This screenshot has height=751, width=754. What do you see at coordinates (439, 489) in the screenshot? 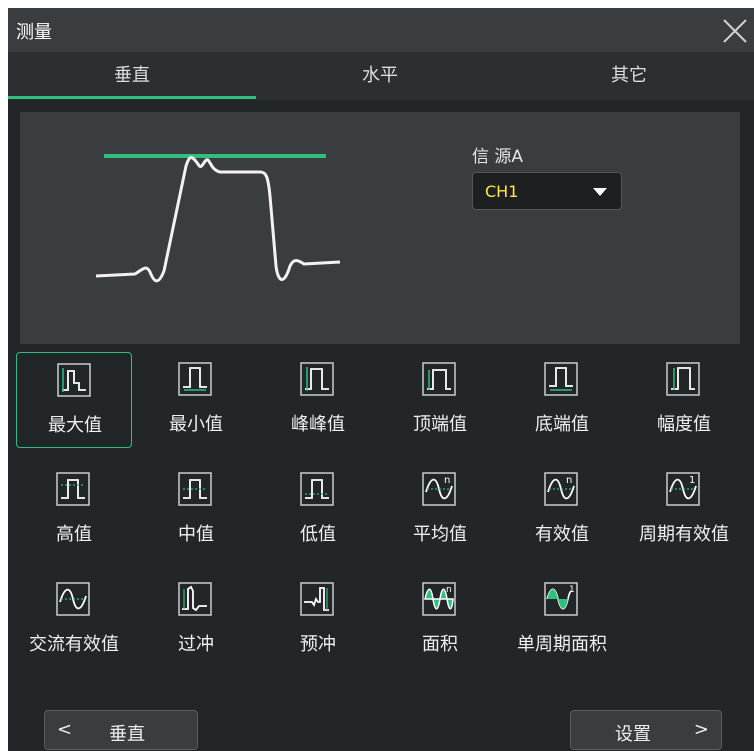
I see `average-icon: n` at bounding box center [439, 489].